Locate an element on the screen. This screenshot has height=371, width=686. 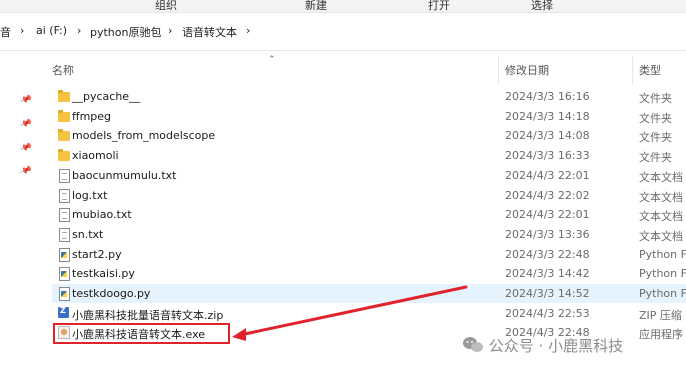
file-name: 小鹿黑科技批量语音转文本.zip is located at coordinates (147, 315).